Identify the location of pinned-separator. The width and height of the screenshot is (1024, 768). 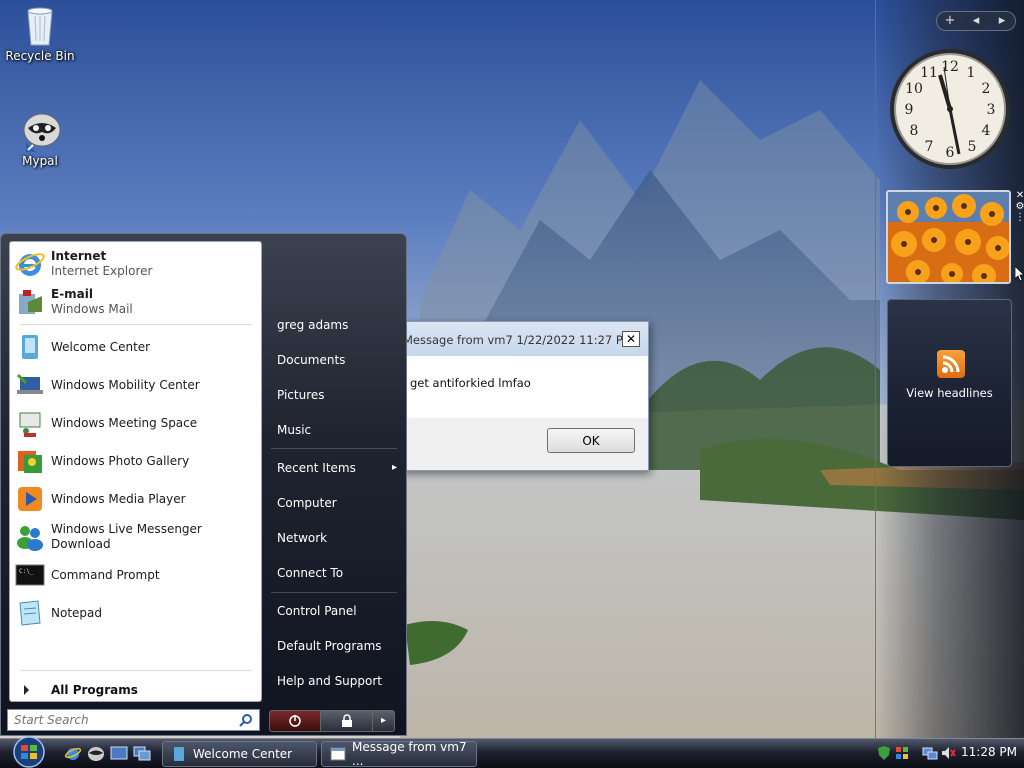
(136, 324).